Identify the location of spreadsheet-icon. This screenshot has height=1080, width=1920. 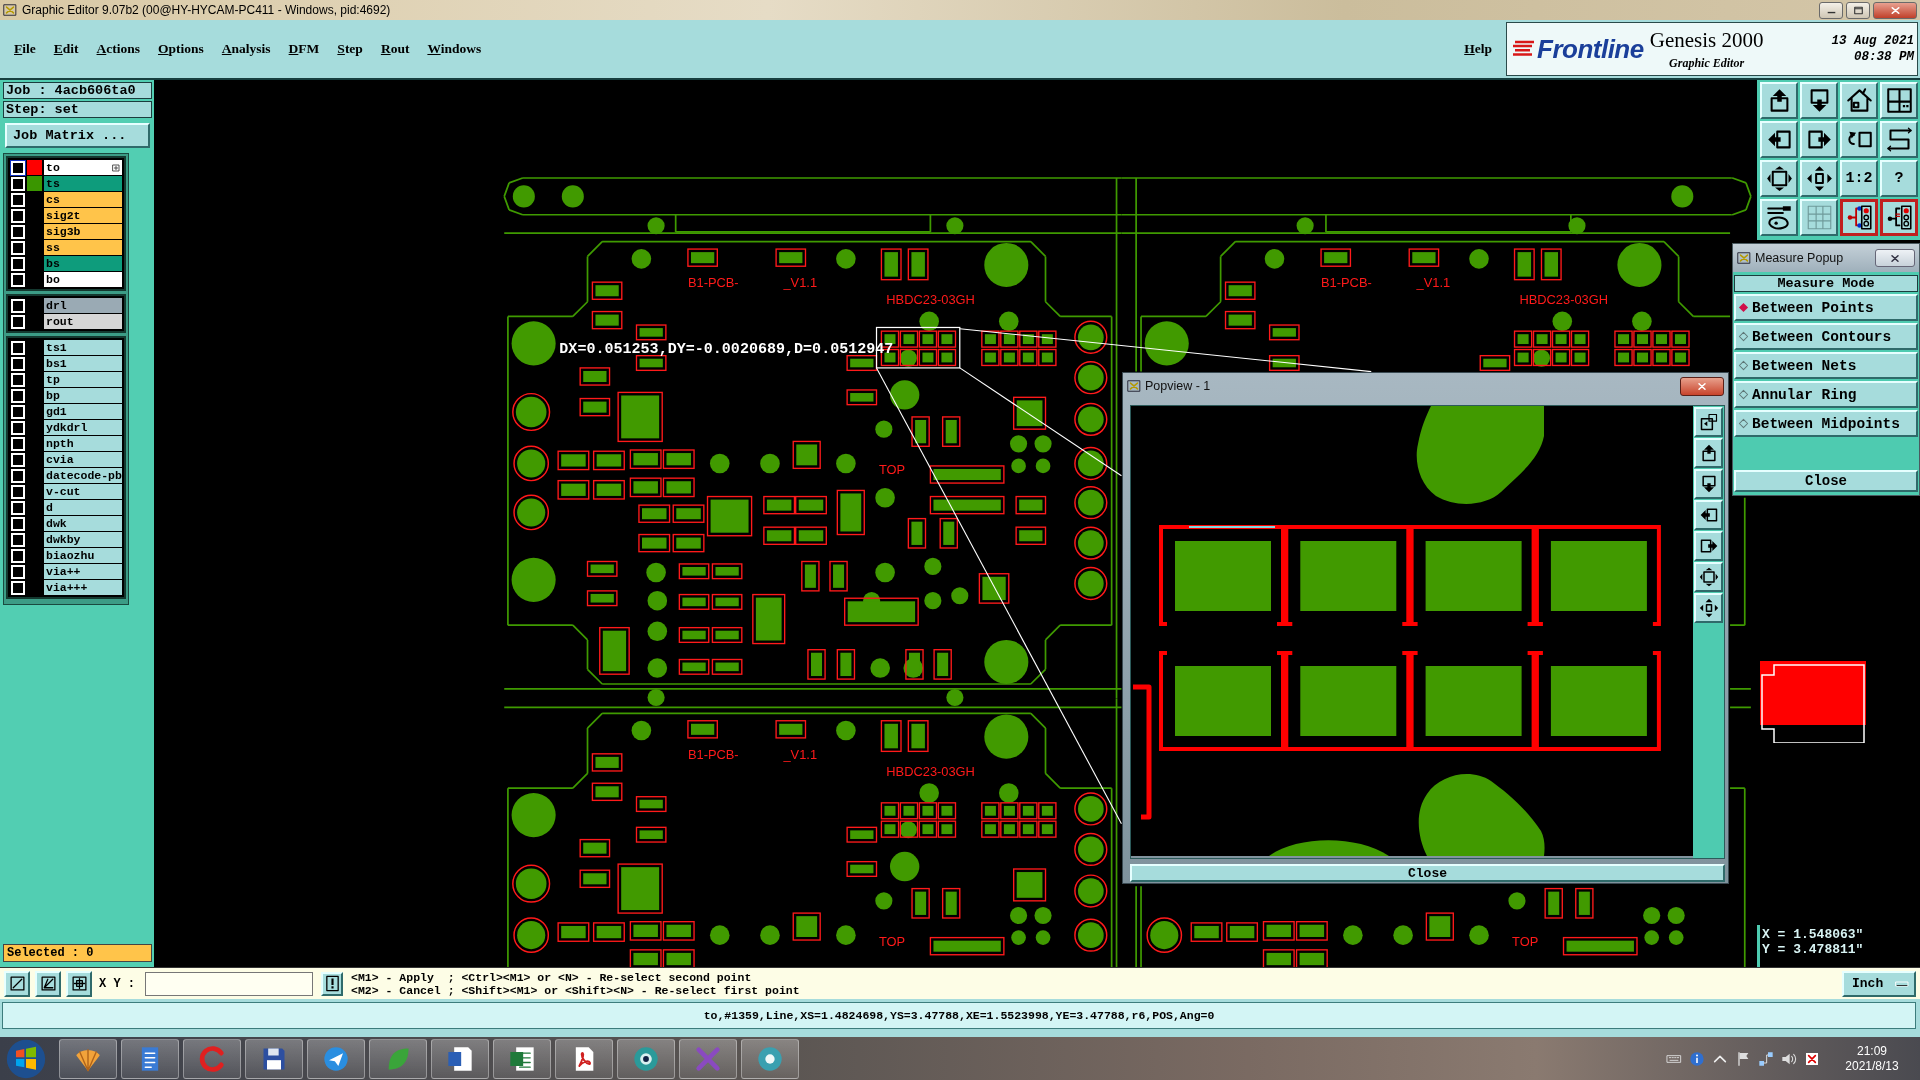
(522, 1058).